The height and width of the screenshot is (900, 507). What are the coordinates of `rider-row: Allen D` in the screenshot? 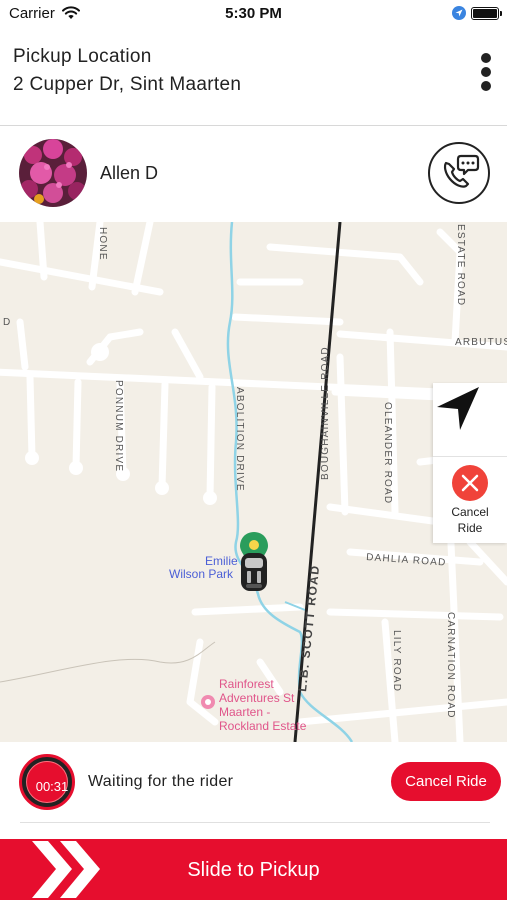 It's located at (253, 174).